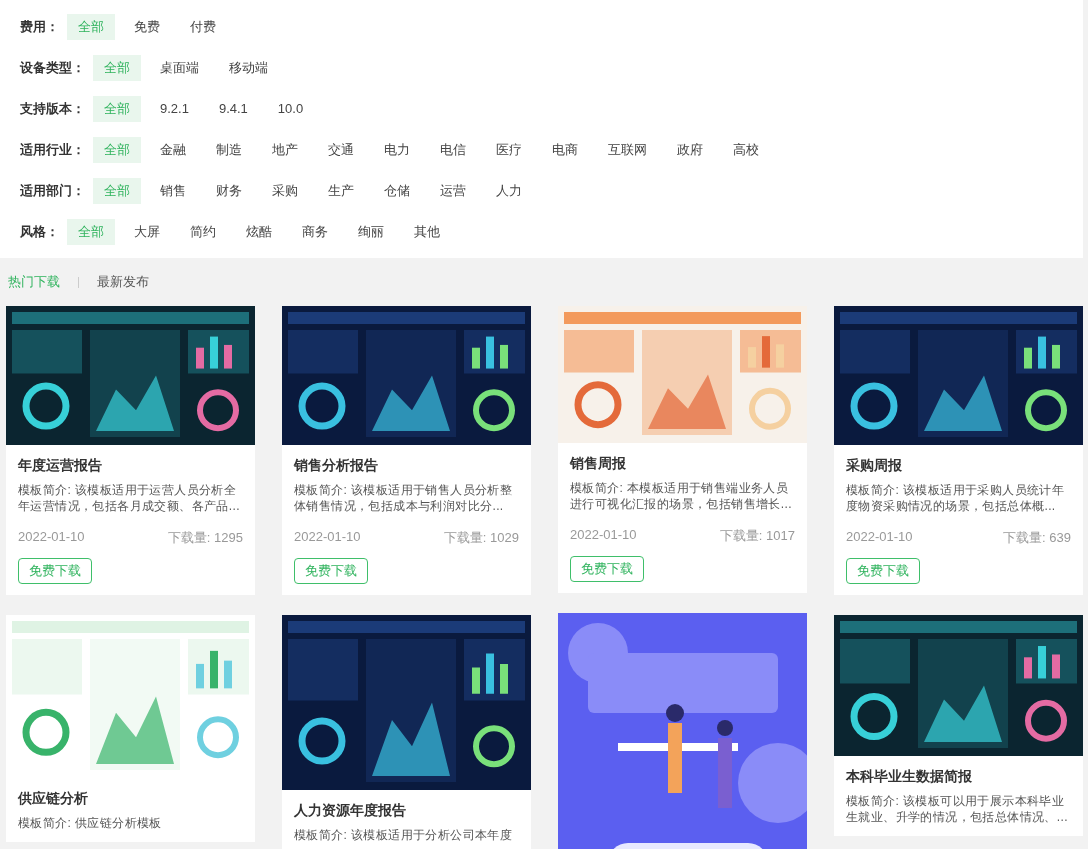  What do you see at coordinates (233, 108) in the screenshot?
I see `filter-option: 9.4.1` at bounding box center [233, 108].